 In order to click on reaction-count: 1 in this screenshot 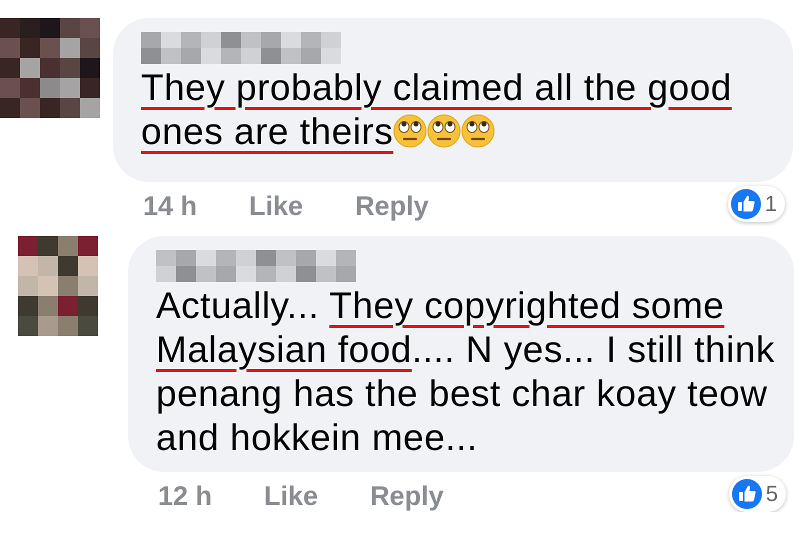, I will do `click(770, 204)`.